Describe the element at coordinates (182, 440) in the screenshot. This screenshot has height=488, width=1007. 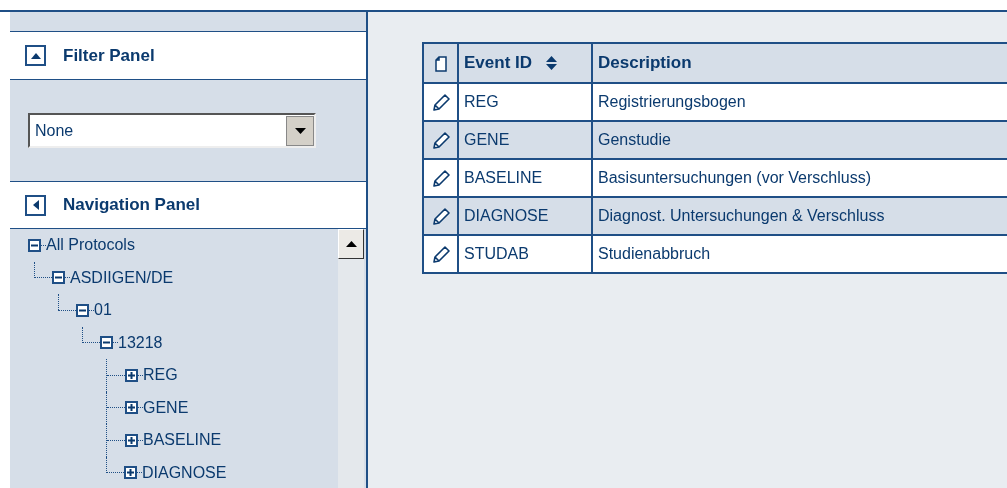
I see `tree-item: BASELINE` at that location.